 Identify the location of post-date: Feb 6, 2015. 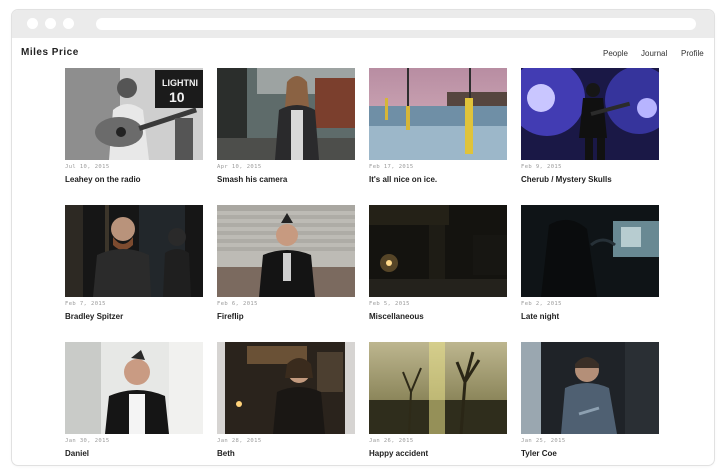
(237, 304).